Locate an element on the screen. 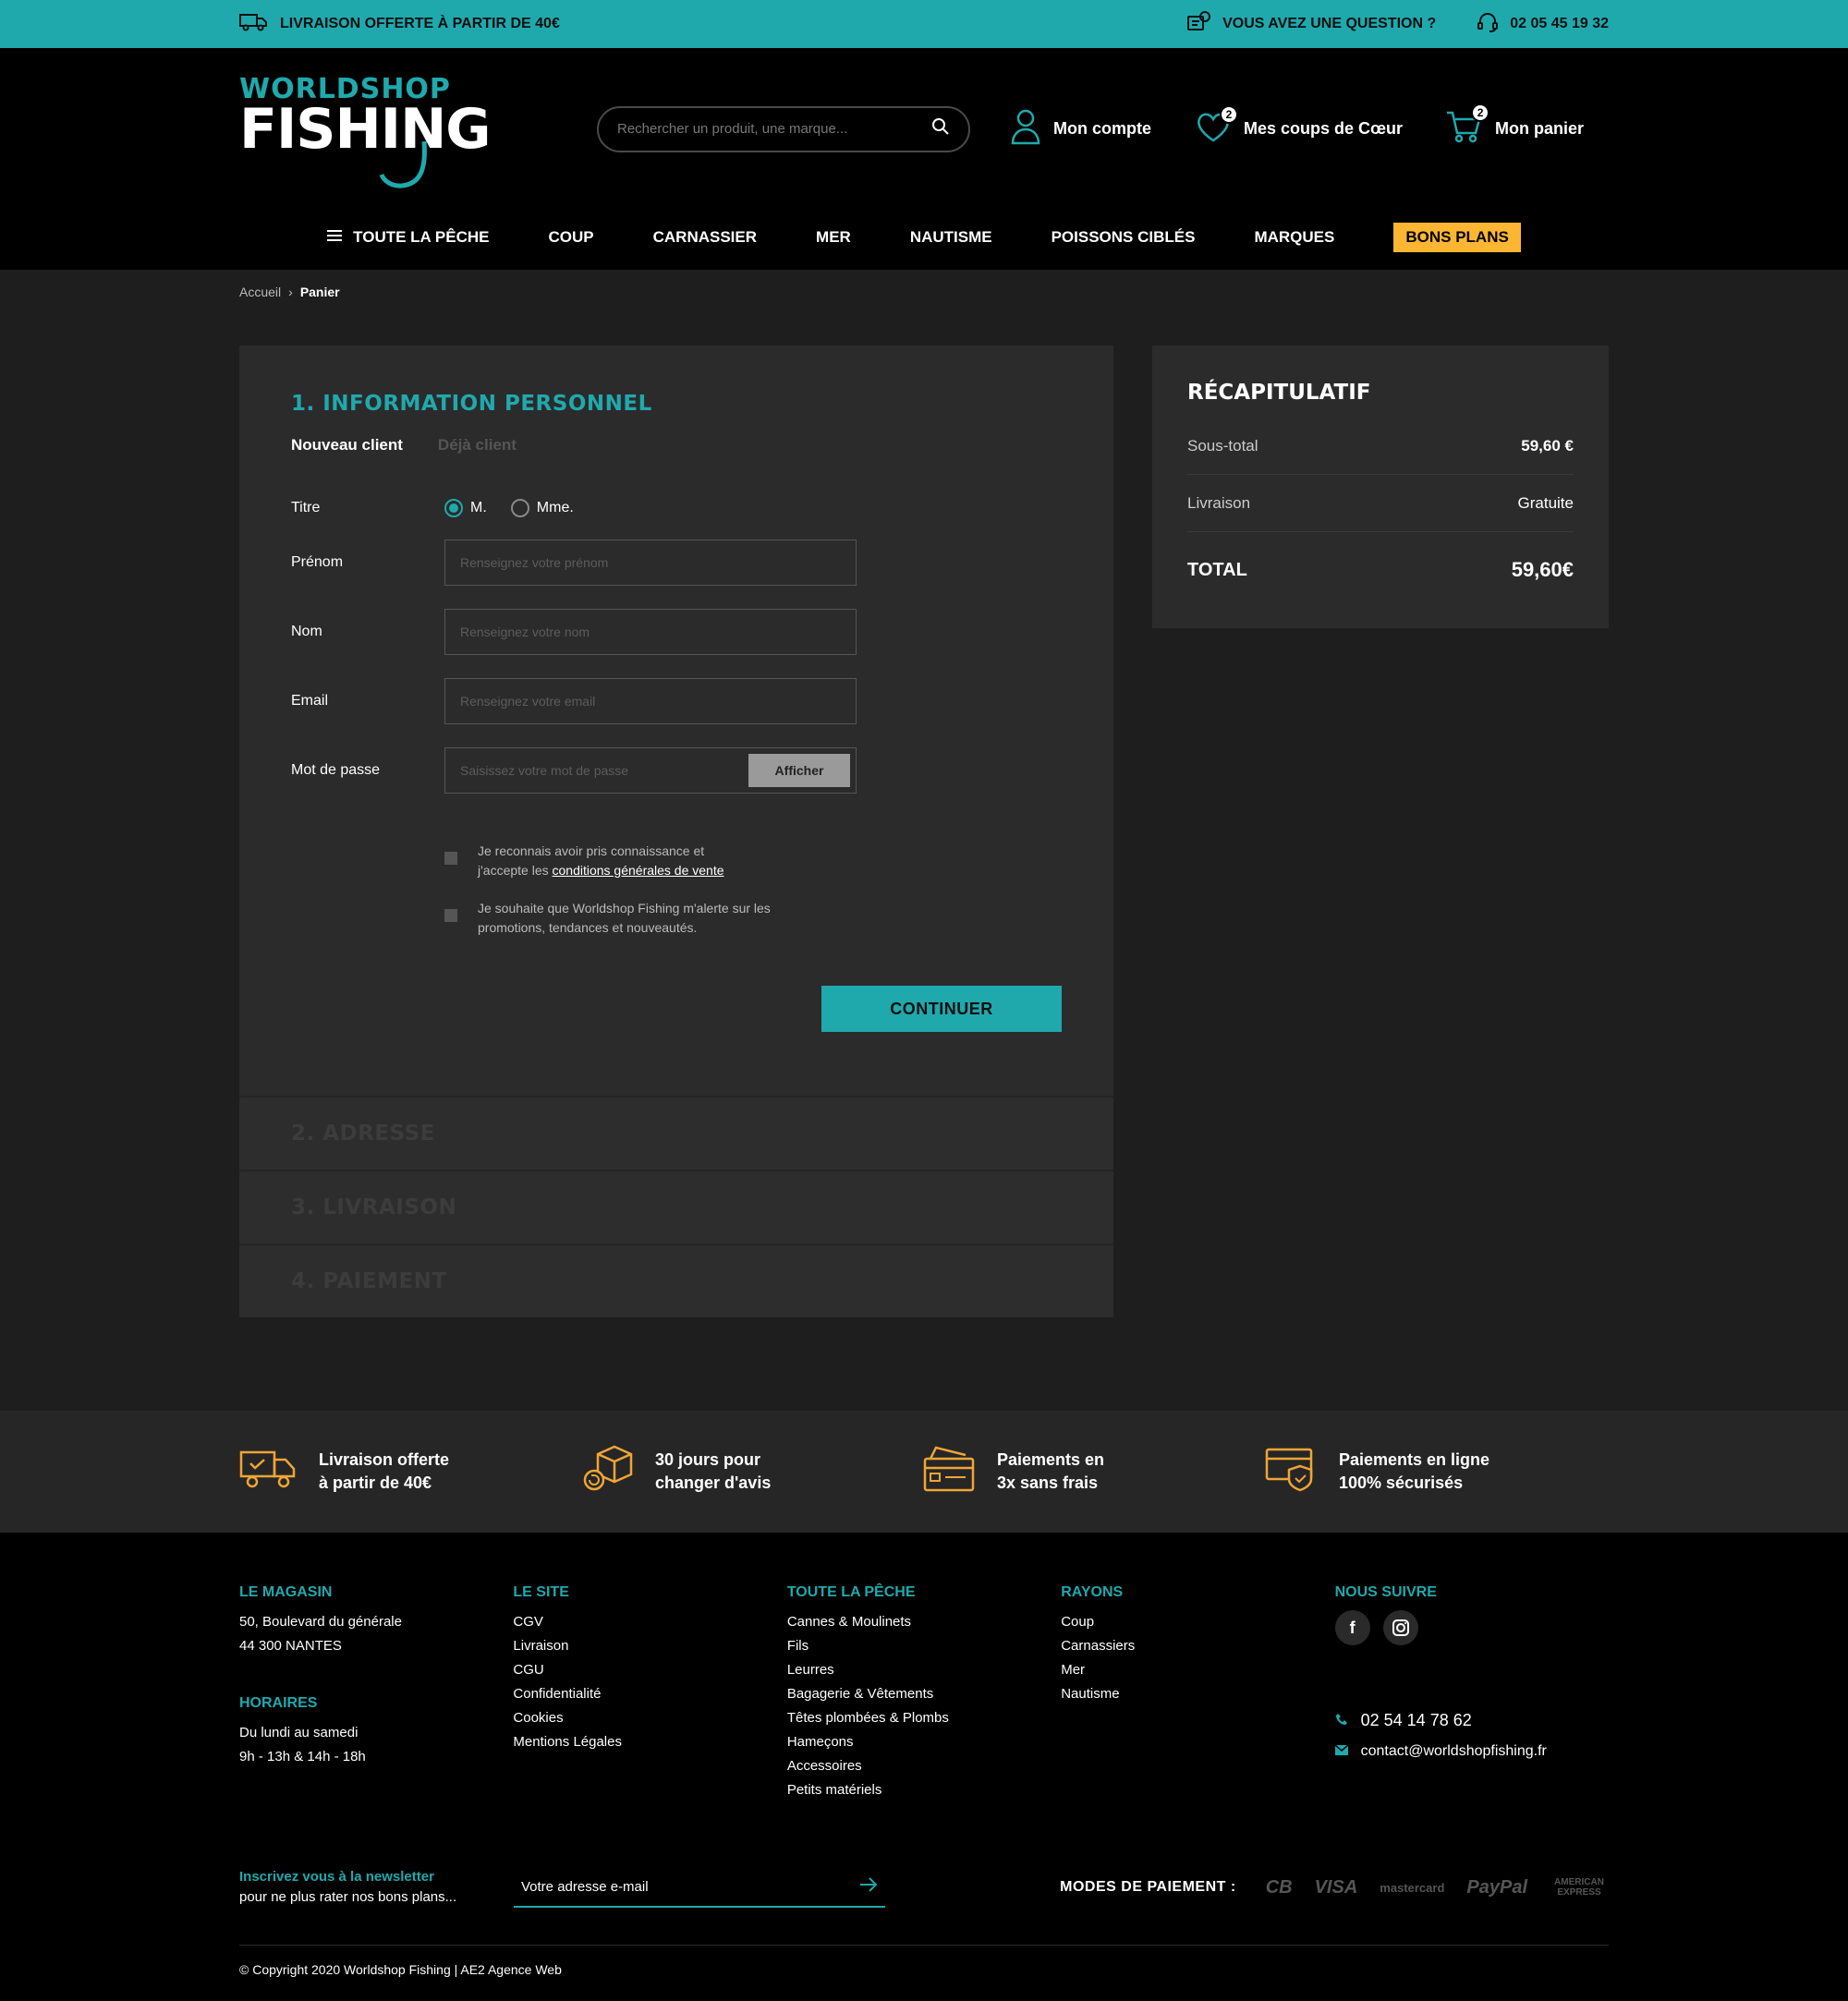  user-icon is located at coordinates (1025, 129).